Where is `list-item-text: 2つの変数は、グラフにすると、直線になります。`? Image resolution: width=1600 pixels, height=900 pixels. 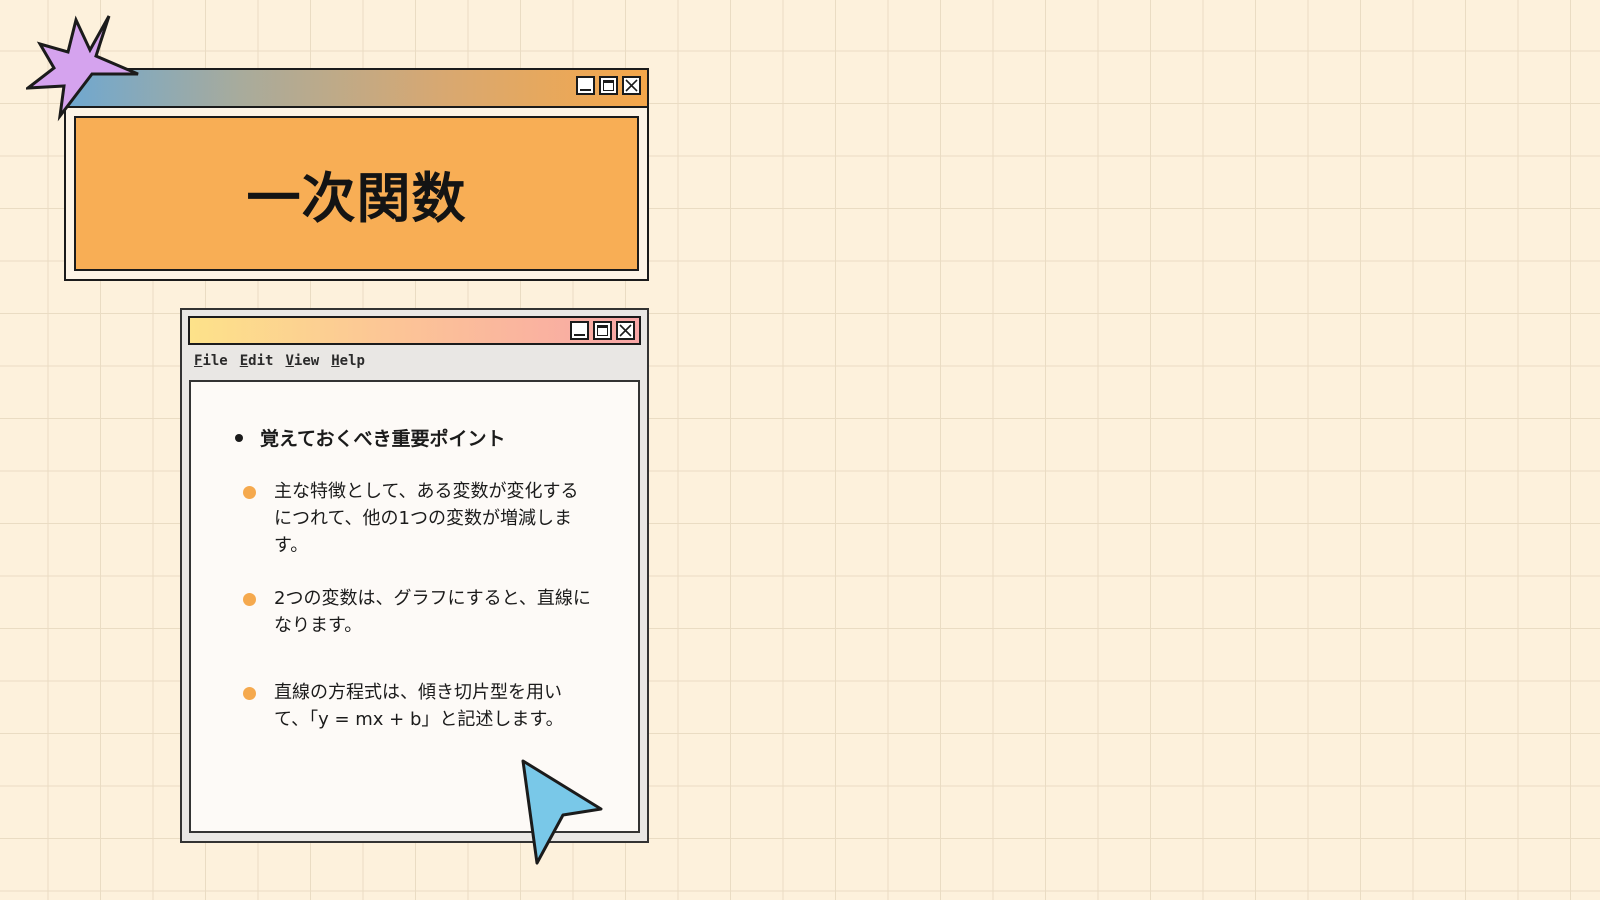 list-item-text: 2つの変数は、グラフにすると、直線になります。 is located at coordinates (432, 612).